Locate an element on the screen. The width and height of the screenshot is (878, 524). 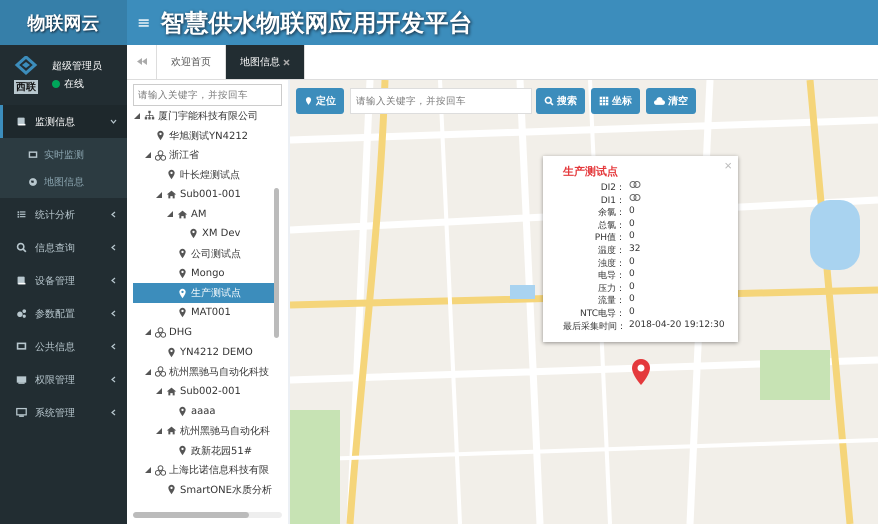
submenu-item: 地图信息 is located at coordinates (63, 181).